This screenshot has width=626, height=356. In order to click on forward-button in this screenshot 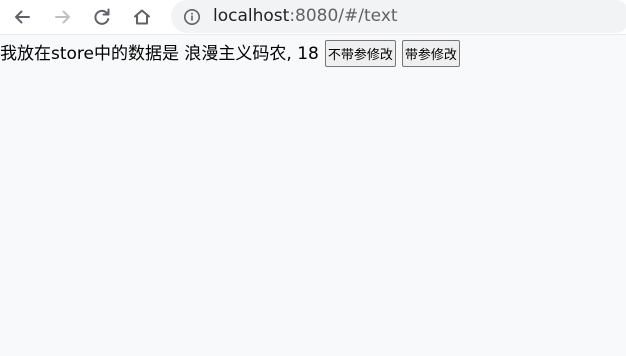, I will do `click(63, 17)`.